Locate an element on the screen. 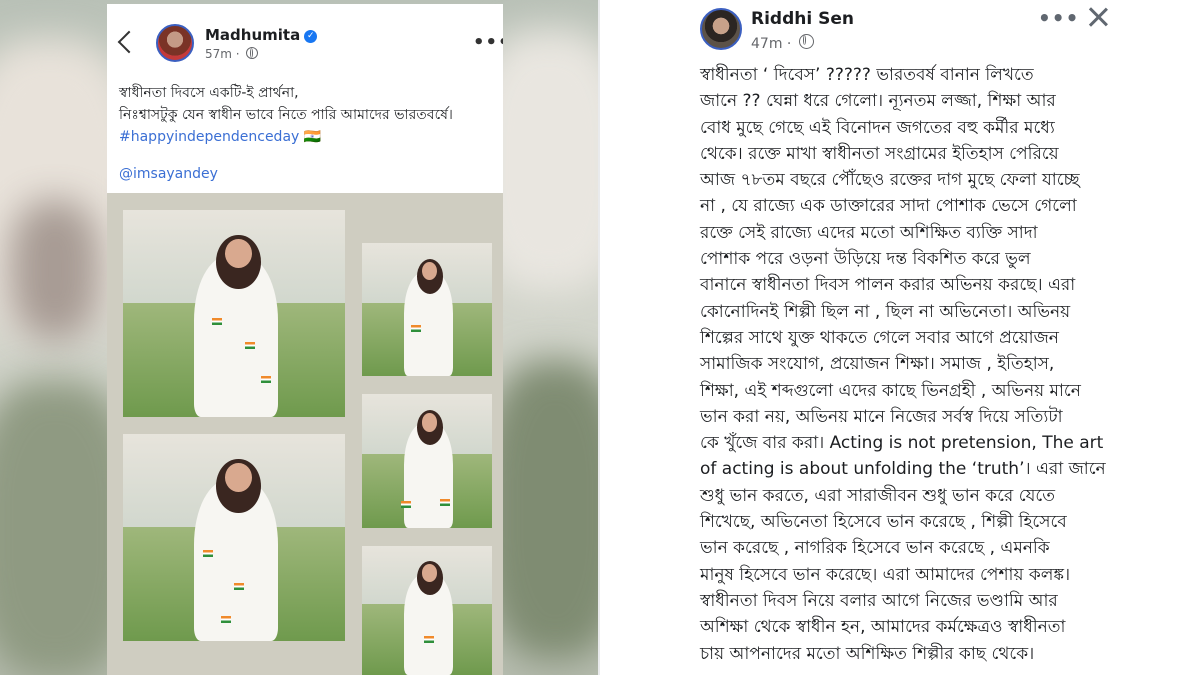  post-time: 57m is located at coordinates (218, 54).